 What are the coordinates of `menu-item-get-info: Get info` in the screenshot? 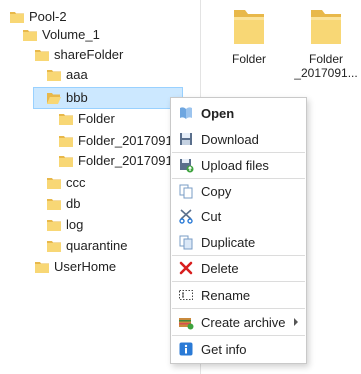 It's located at (238, 349).